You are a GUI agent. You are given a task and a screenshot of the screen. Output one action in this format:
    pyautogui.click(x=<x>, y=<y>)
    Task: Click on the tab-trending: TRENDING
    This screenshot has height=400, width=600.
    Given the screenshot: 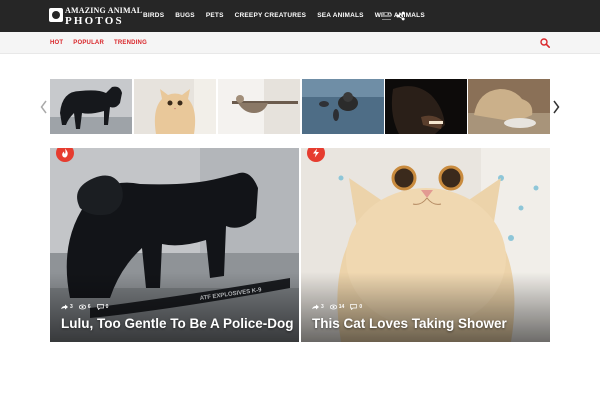 What is the action you would take?
    pyautogui.click(x=130, y=43)
    